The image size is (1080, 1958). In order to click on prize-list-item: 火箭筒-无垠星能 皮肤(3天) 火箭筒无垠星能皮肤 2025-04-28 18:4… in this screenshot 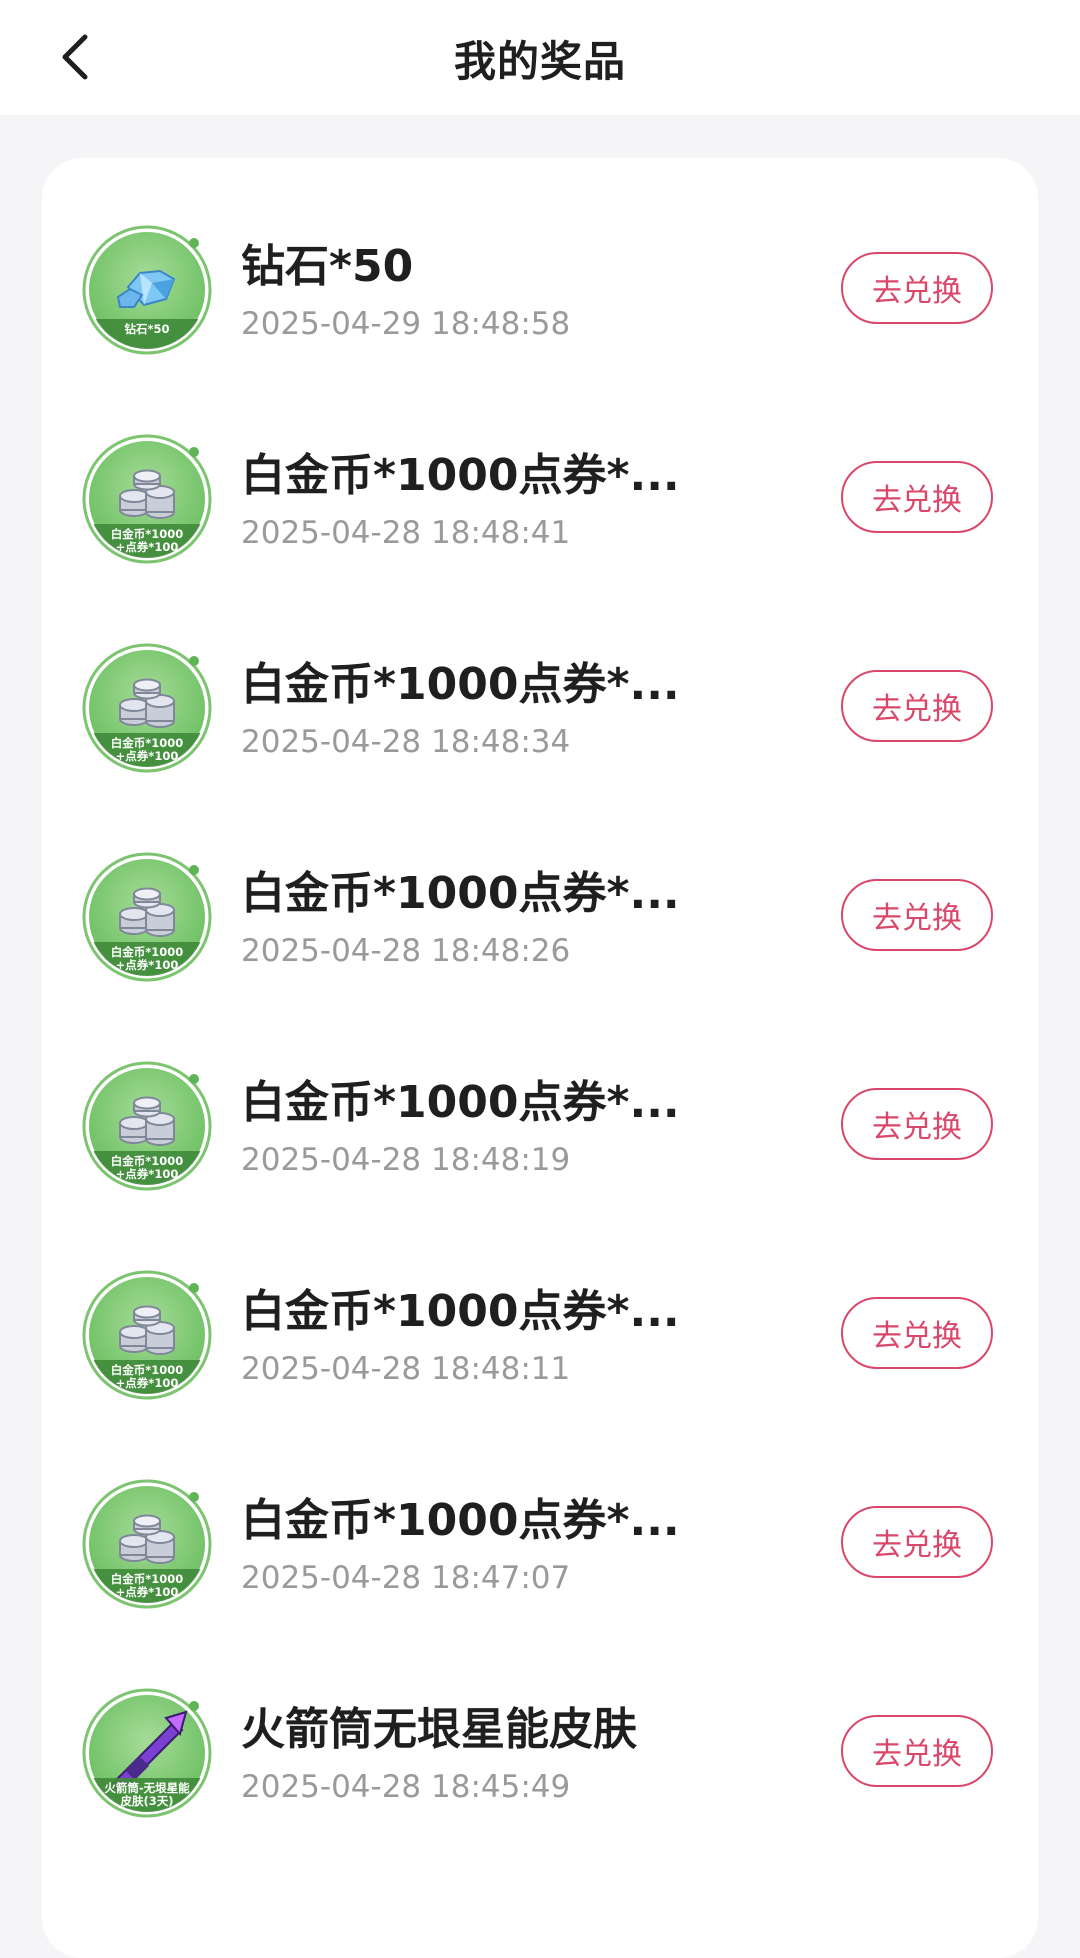, I will do `click(540, 1725)`.